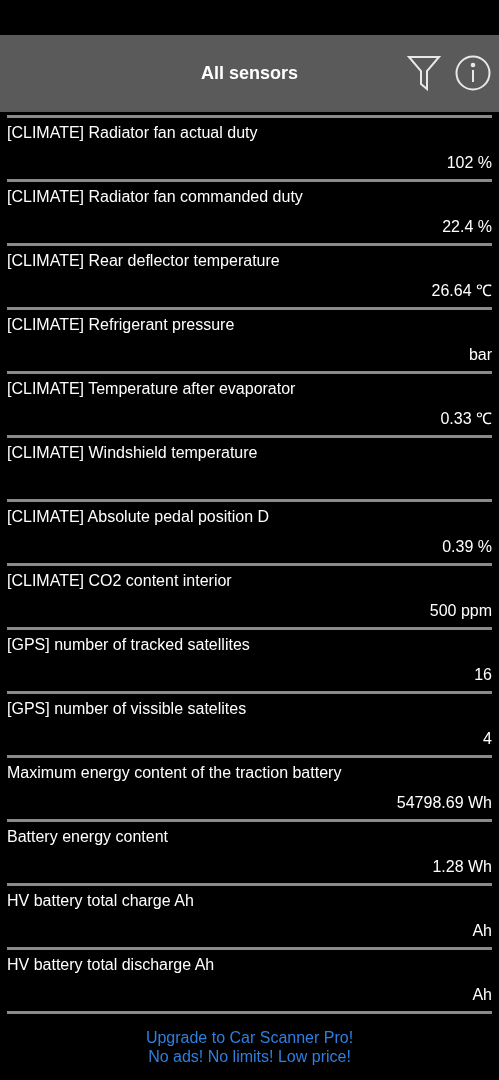 The image size is (499, 1080). Describe the element at coordinates (132, 453) in the screenshot. I see `sensor-name: [CLIMATE] Windshield temperature` at that location.